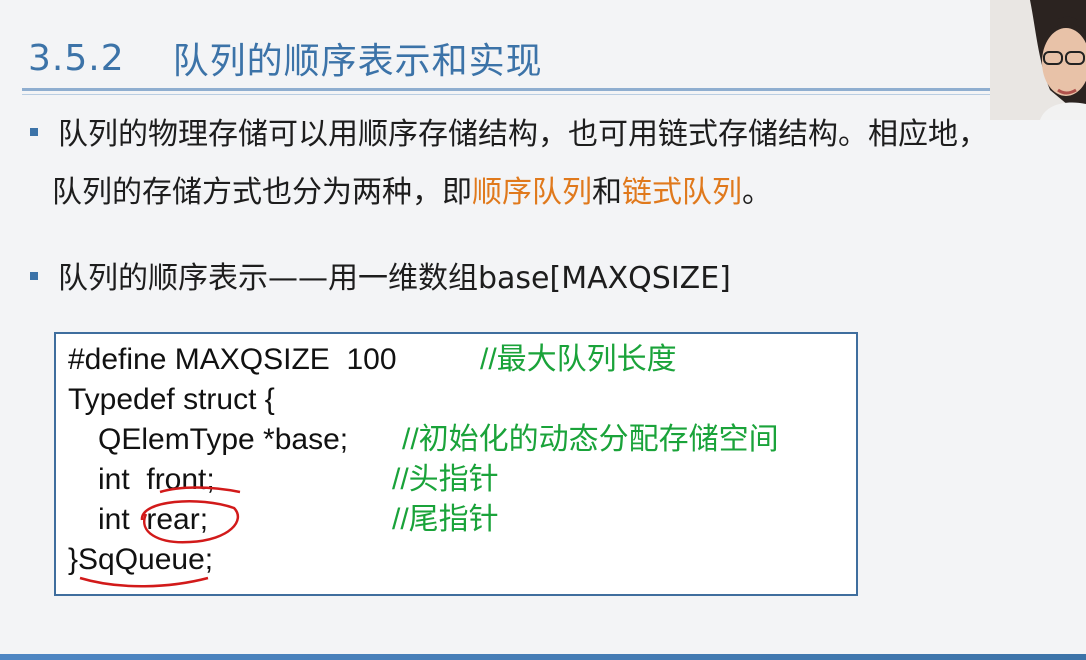 The height and width of the screenshot is (660, 1086). Describe the element at coordinates (543, 657) in the screenshot. I see `bottom-accent-bar` at that location.